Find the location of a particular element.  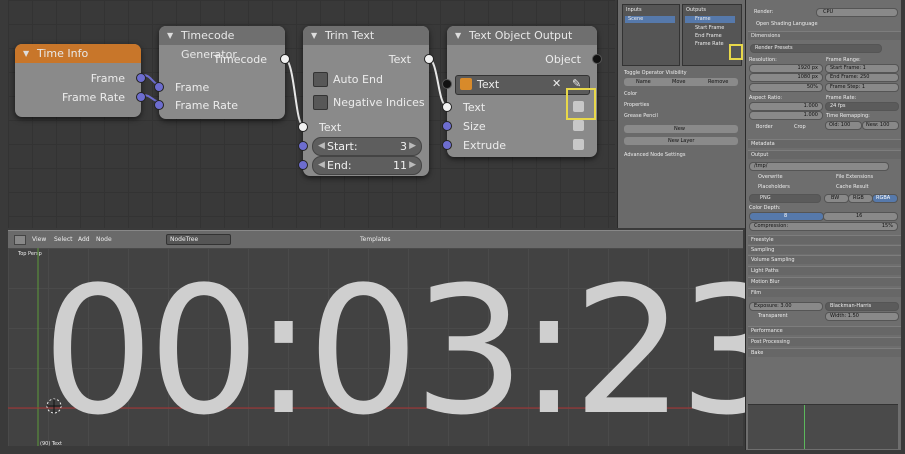

new-field: New: 100 is located at coordinates (880, 125).